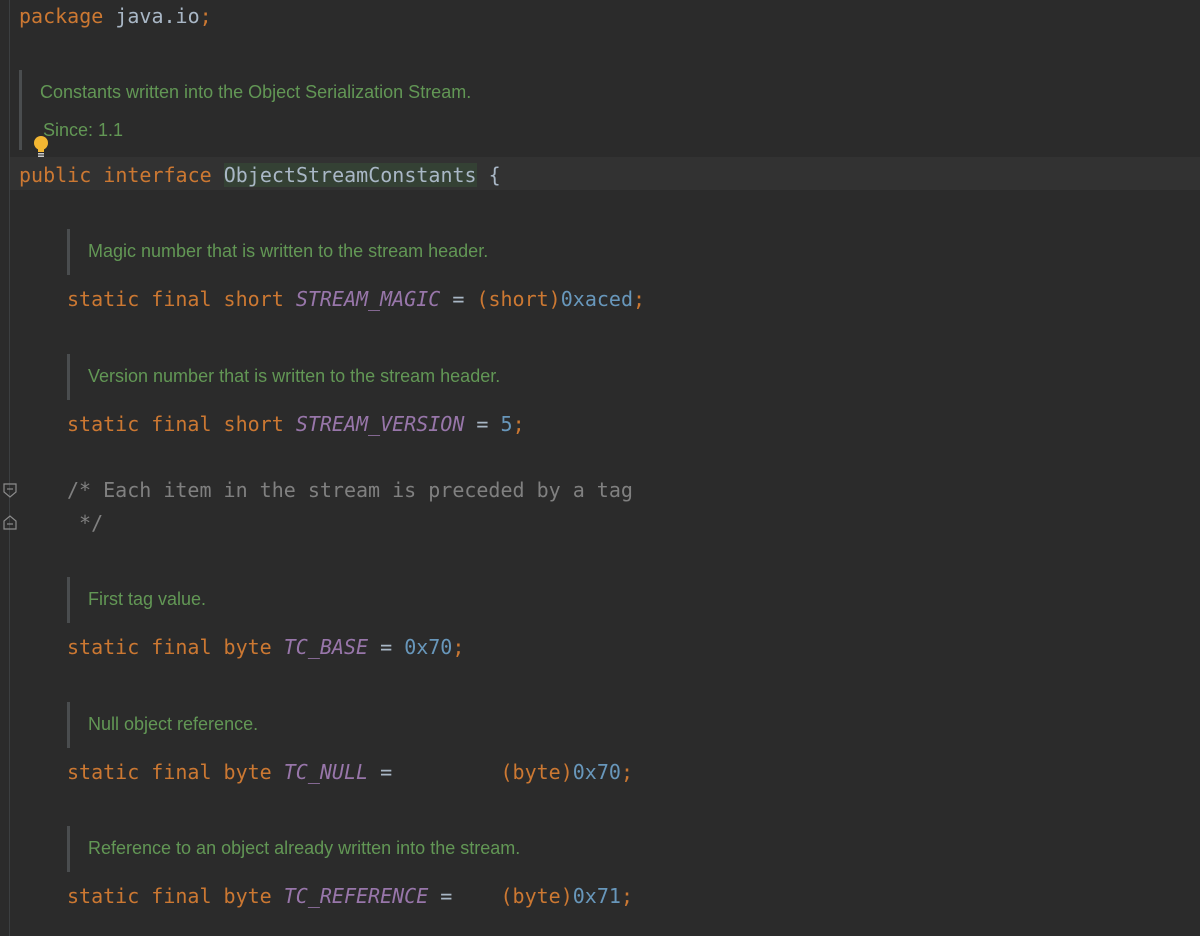 Image resolution: width=1200 pixels, height=936 pixels. What do you see at coordinates (83, 130) in the screenshot?
I see `class-doc-since: Since: 1.1` at bounding box center [83, 130].